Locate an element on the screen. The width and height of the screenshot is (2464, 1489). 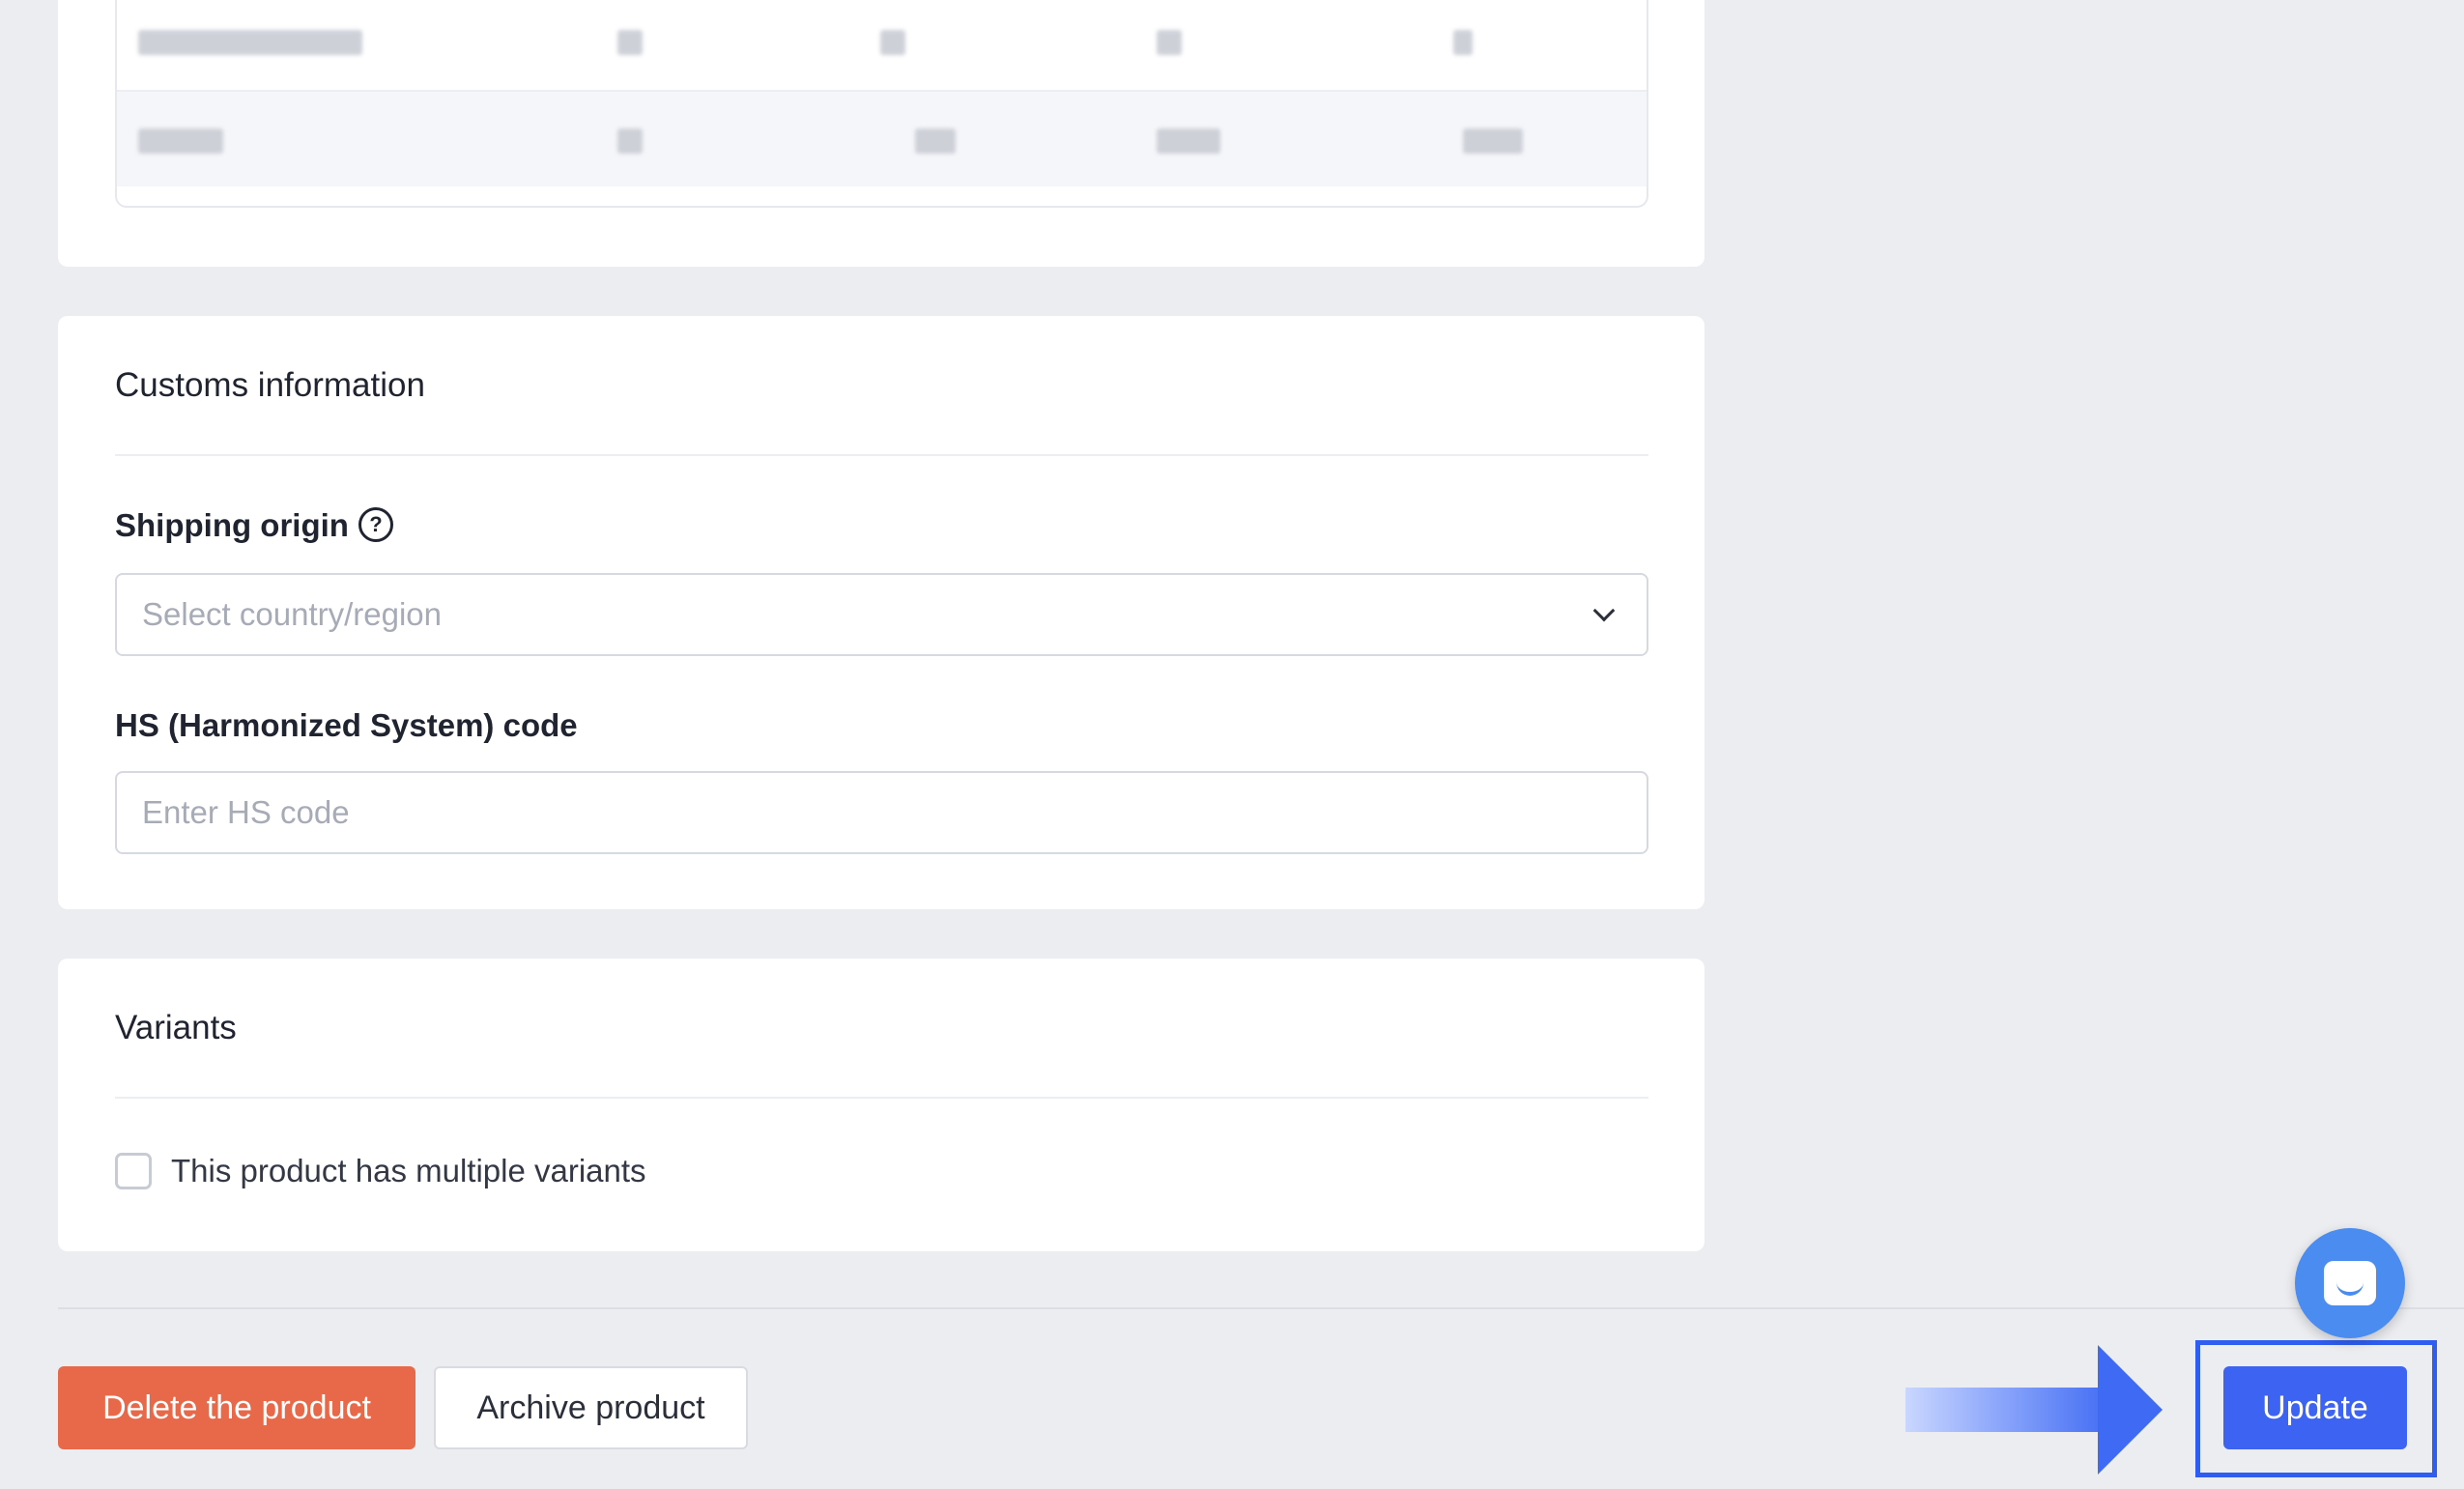
hs-code-input is located at coordinates (881, 812).